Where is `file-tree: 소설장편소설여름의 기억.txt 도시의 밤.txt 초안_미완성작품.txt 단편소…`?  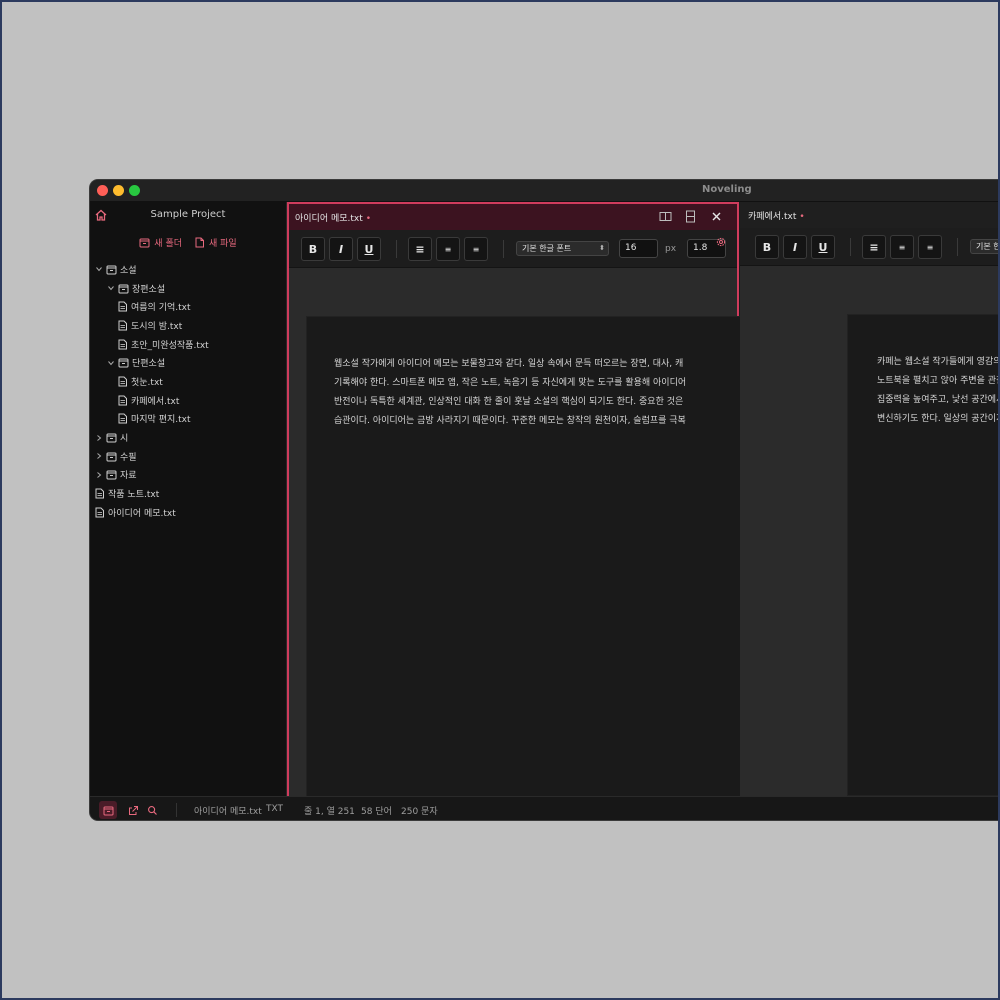 file-tree: 소설장편소설여름의 기억.txt 도시의 밤.txt 초안_미완성작품.txt 단편소… is located at coordinates (188, 389).